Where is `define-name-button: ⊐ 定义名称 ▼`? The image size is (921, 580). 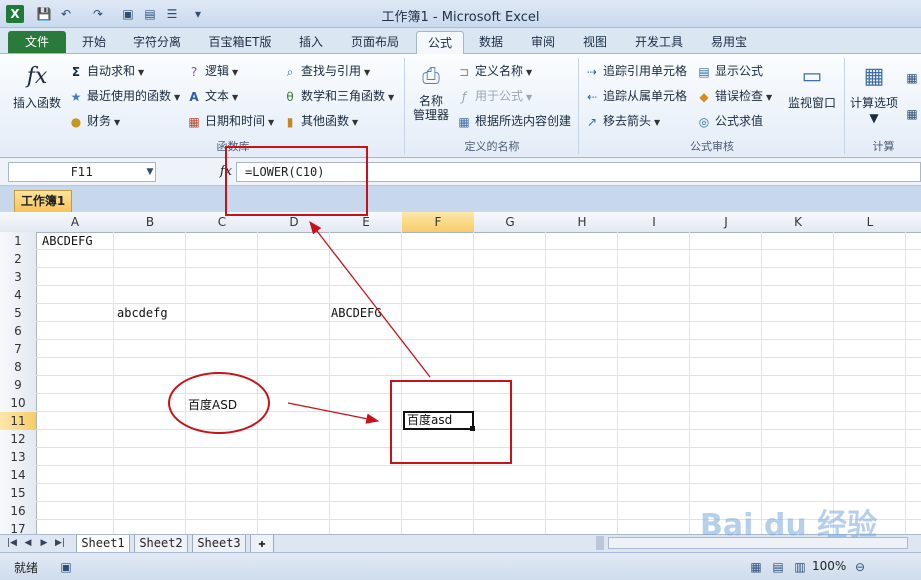
define-name-button: ⊐ 定义名称 ▼ is located at coordinates (494, 71).